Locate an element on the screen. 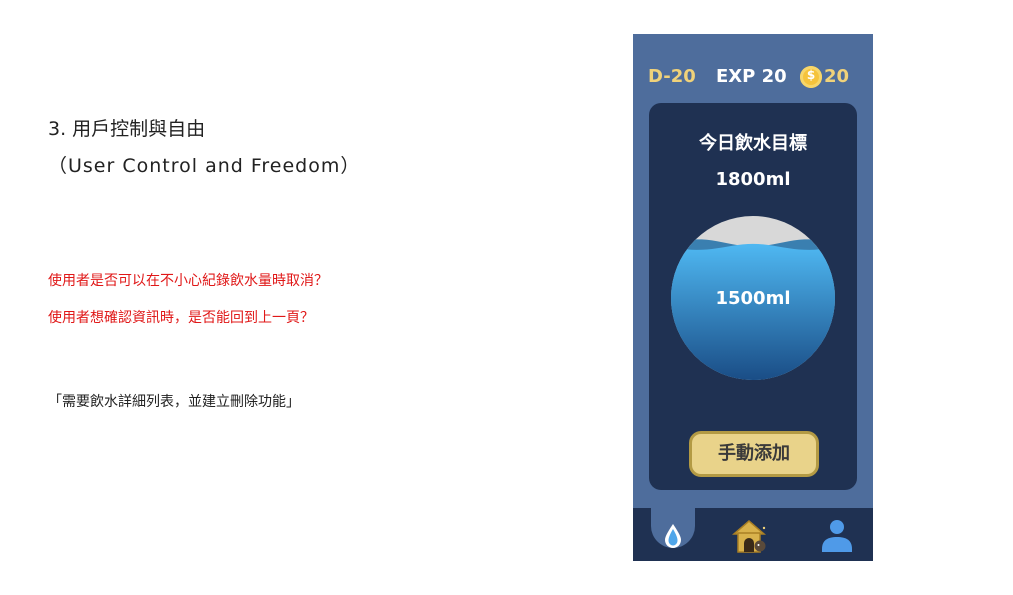  user-icon is located at coordinates (837, 536).